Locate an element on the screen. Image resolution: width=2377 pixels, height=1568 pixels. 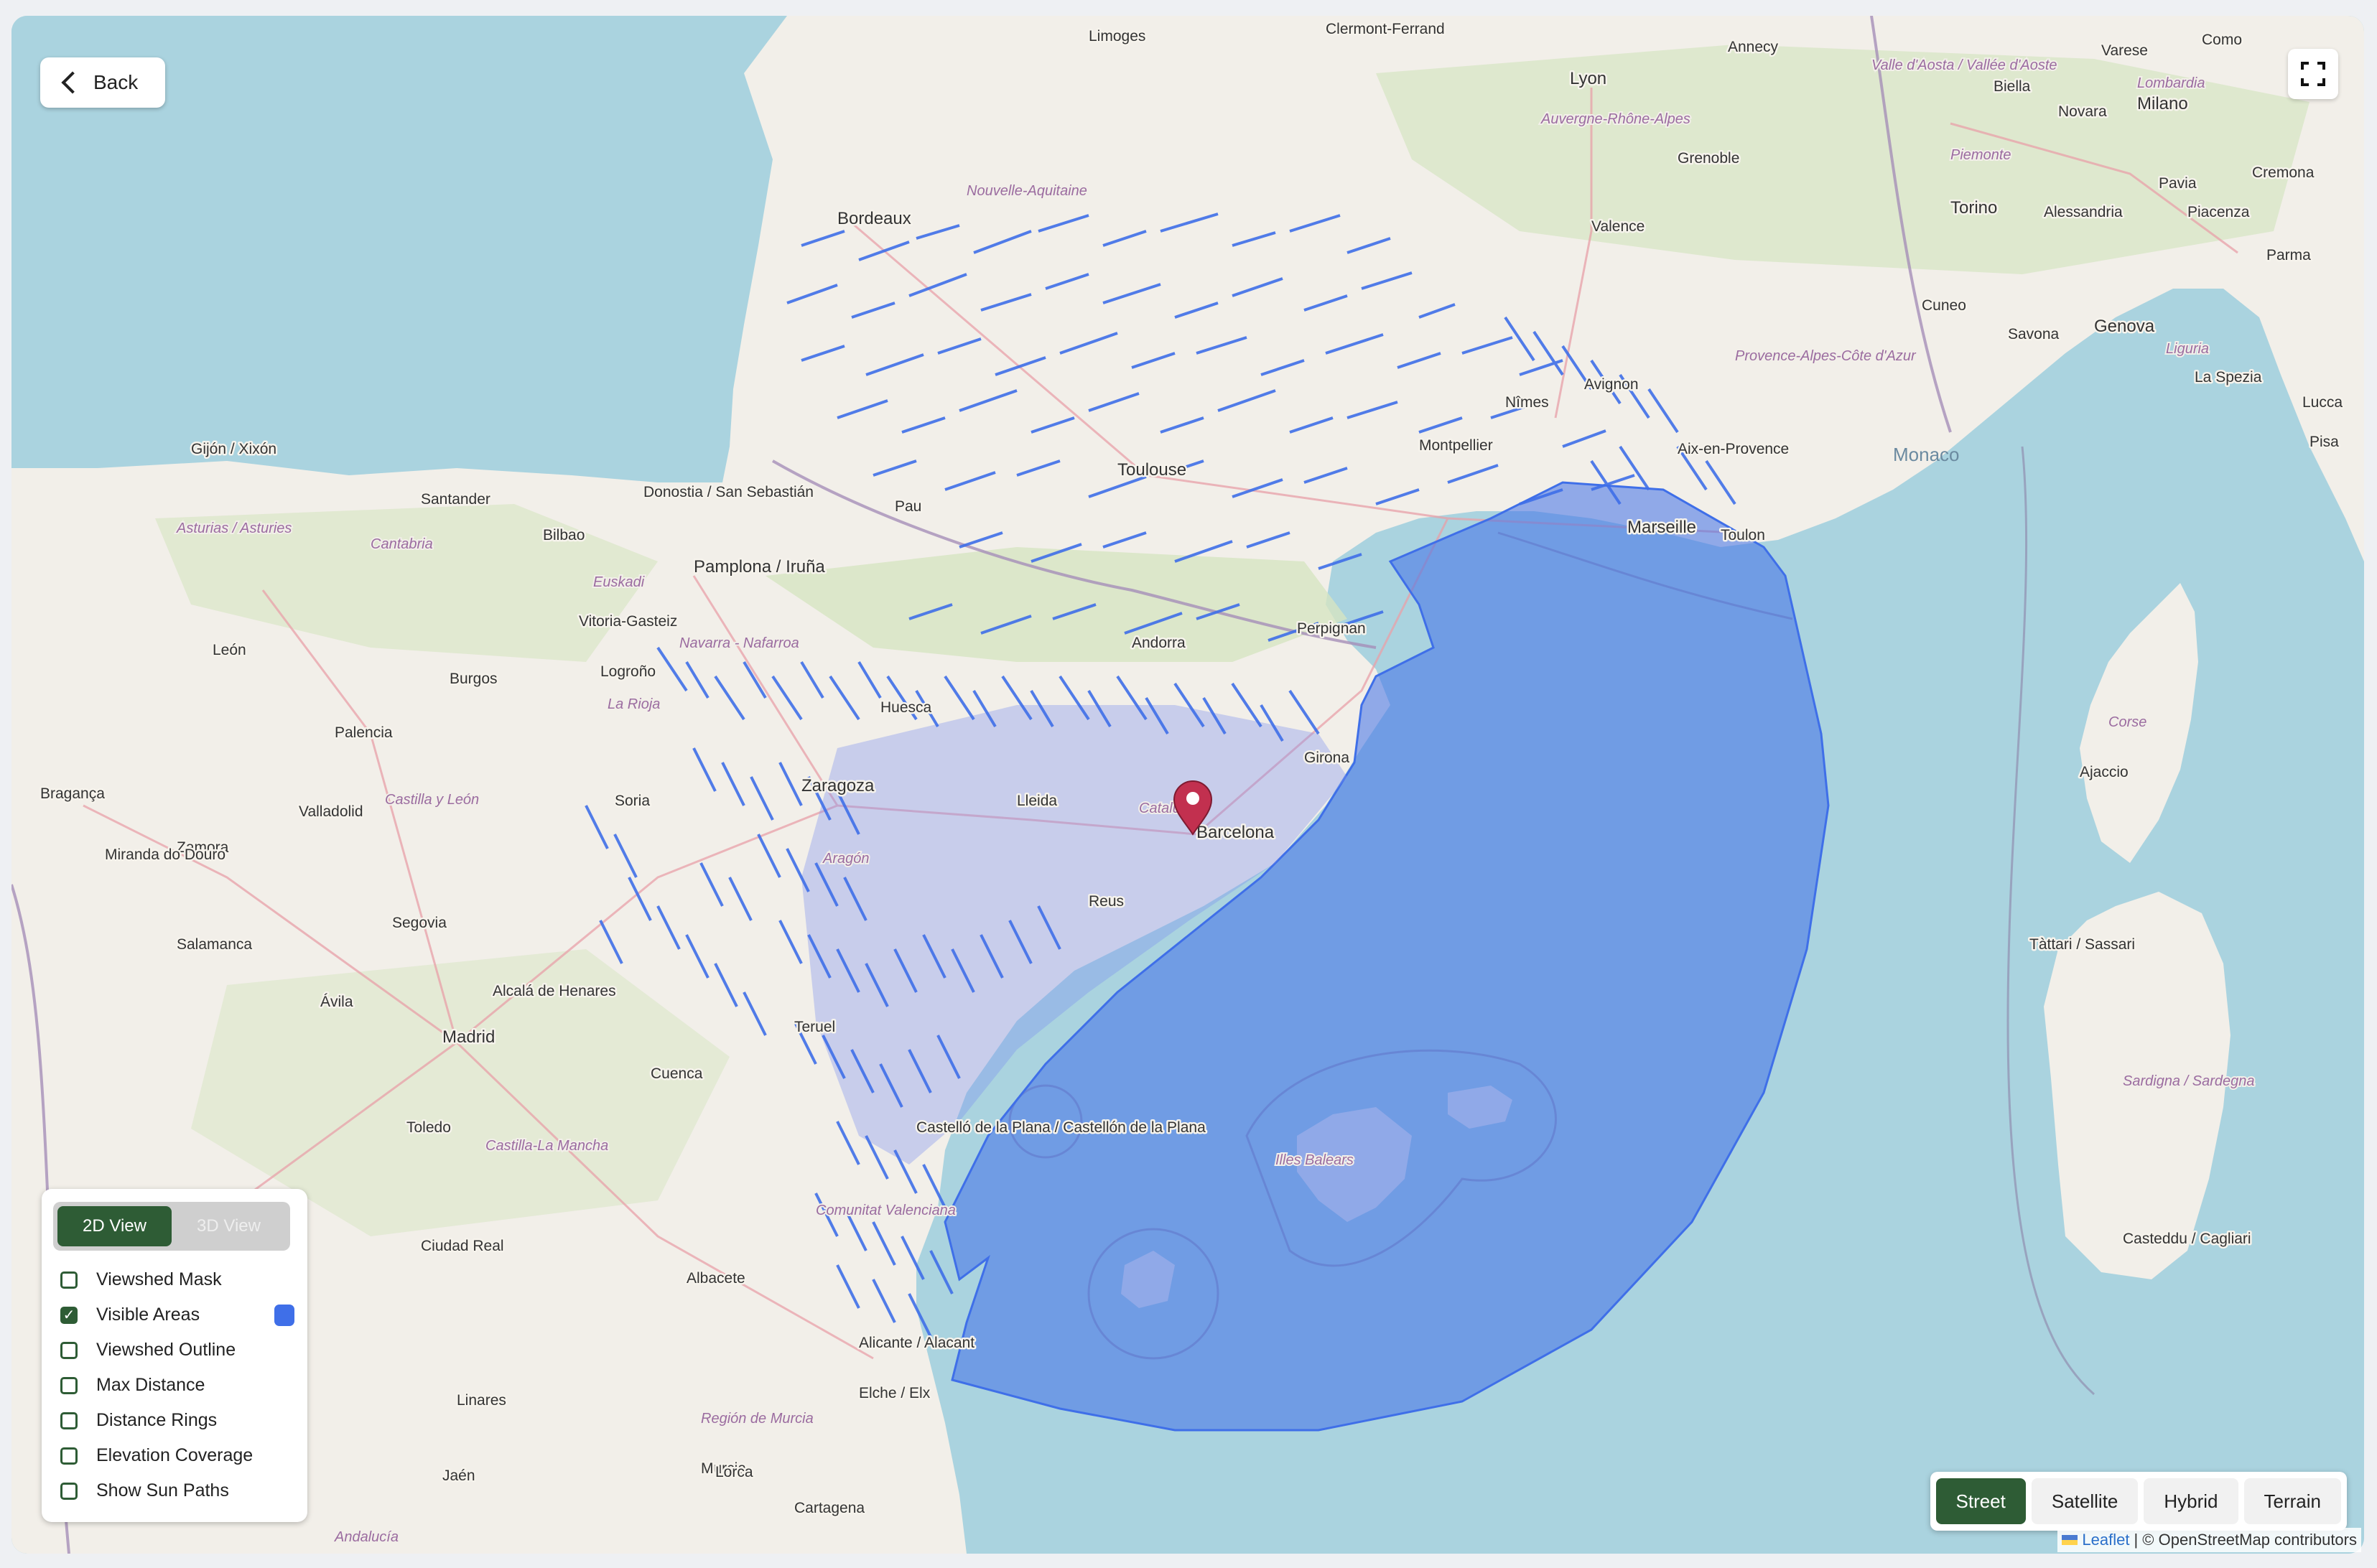
city-label: Ciudad Real is located at coordinates (463, 1246).